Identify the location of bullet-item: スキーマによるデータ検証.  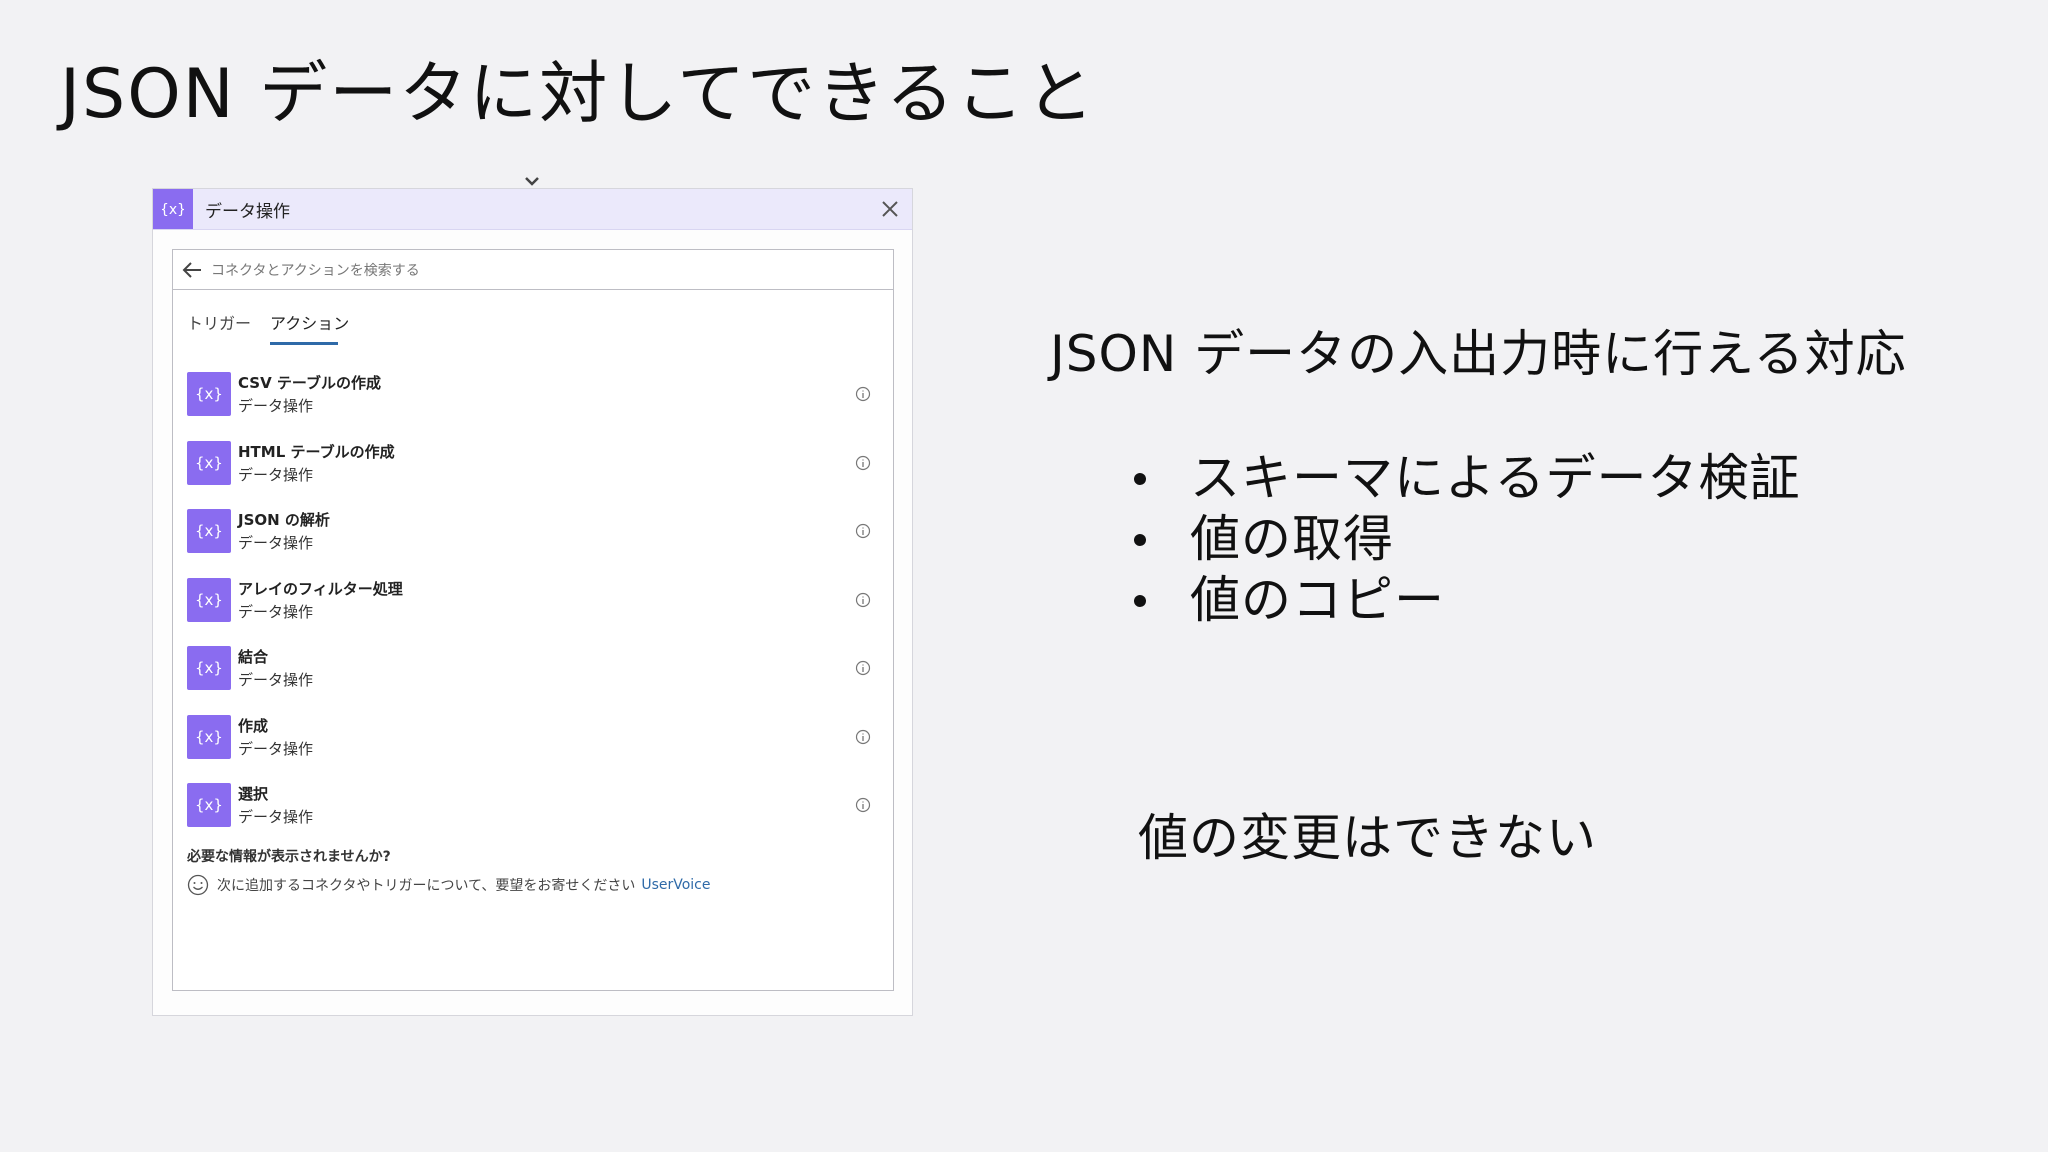
(1465, 478).